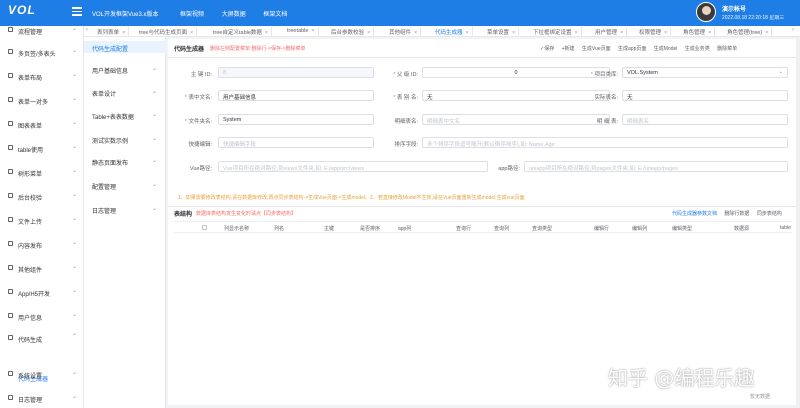  I want to click on tree-item: 配置管理 ⌄, so click(125, 185).